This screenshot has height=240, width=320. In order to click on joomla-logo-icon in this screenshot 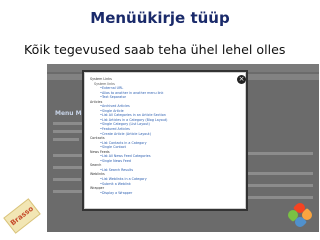, I will do `click(300, 215)`.